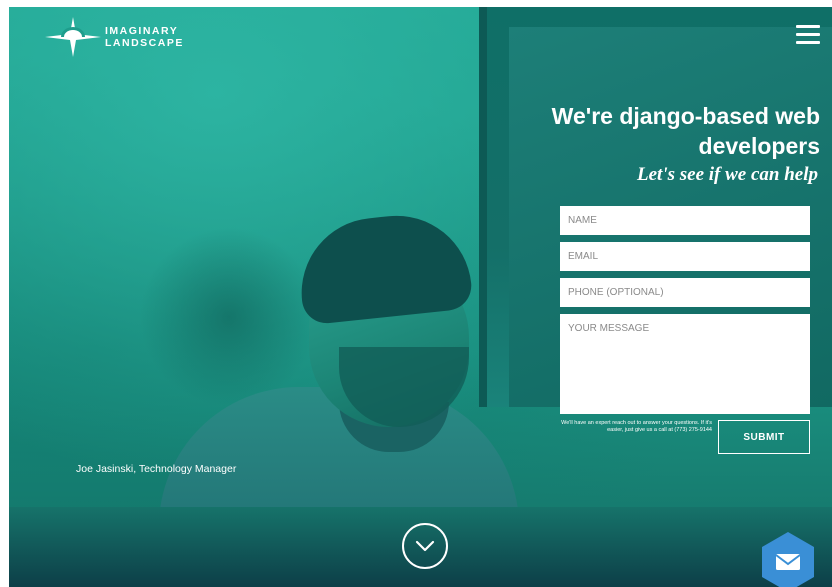 Image resolution: width=832 pixels, height=587 pixels. Describe the element at coordinates (685, 220) in the screenshot. I see `name-input` at that location.